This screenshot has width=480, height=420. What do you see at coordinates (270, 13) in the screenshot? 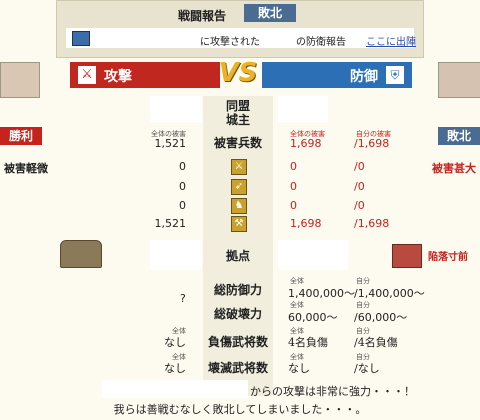
I see `result-badge-header: 敗北` at bounding box center [270, 13].